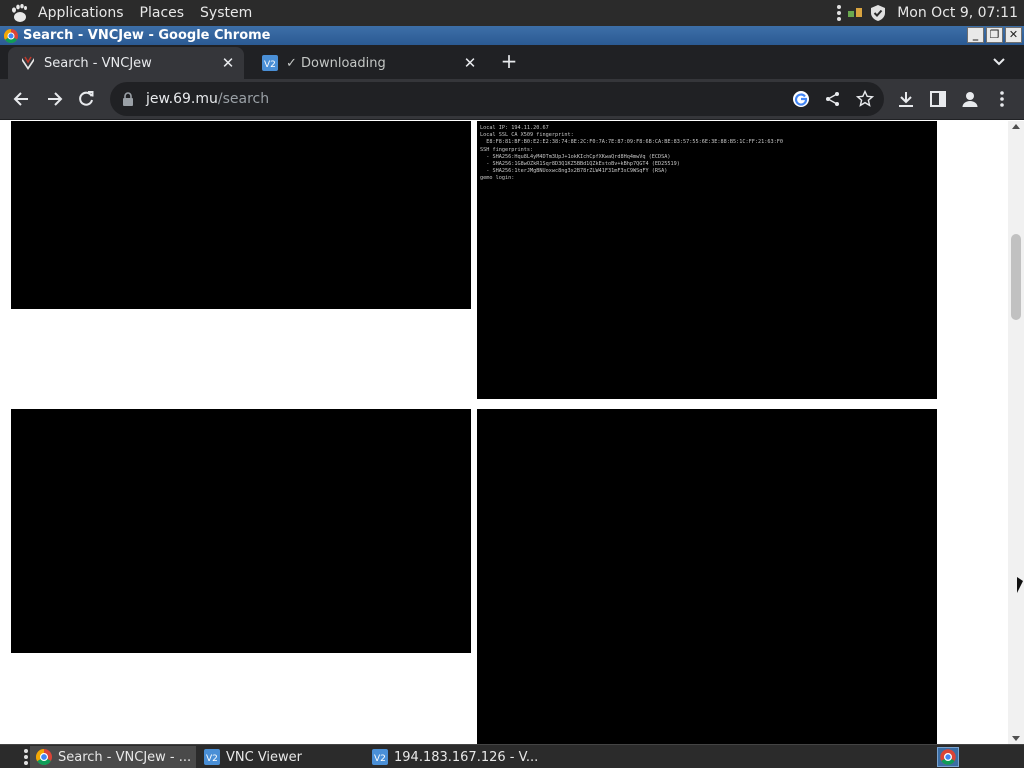 This screenshot has width=1024, height=770. What do you see at coordinates (98, 63) in the screenshot?
I see `tab-label: Search - VNCJew` at bounding box center [98, 63].